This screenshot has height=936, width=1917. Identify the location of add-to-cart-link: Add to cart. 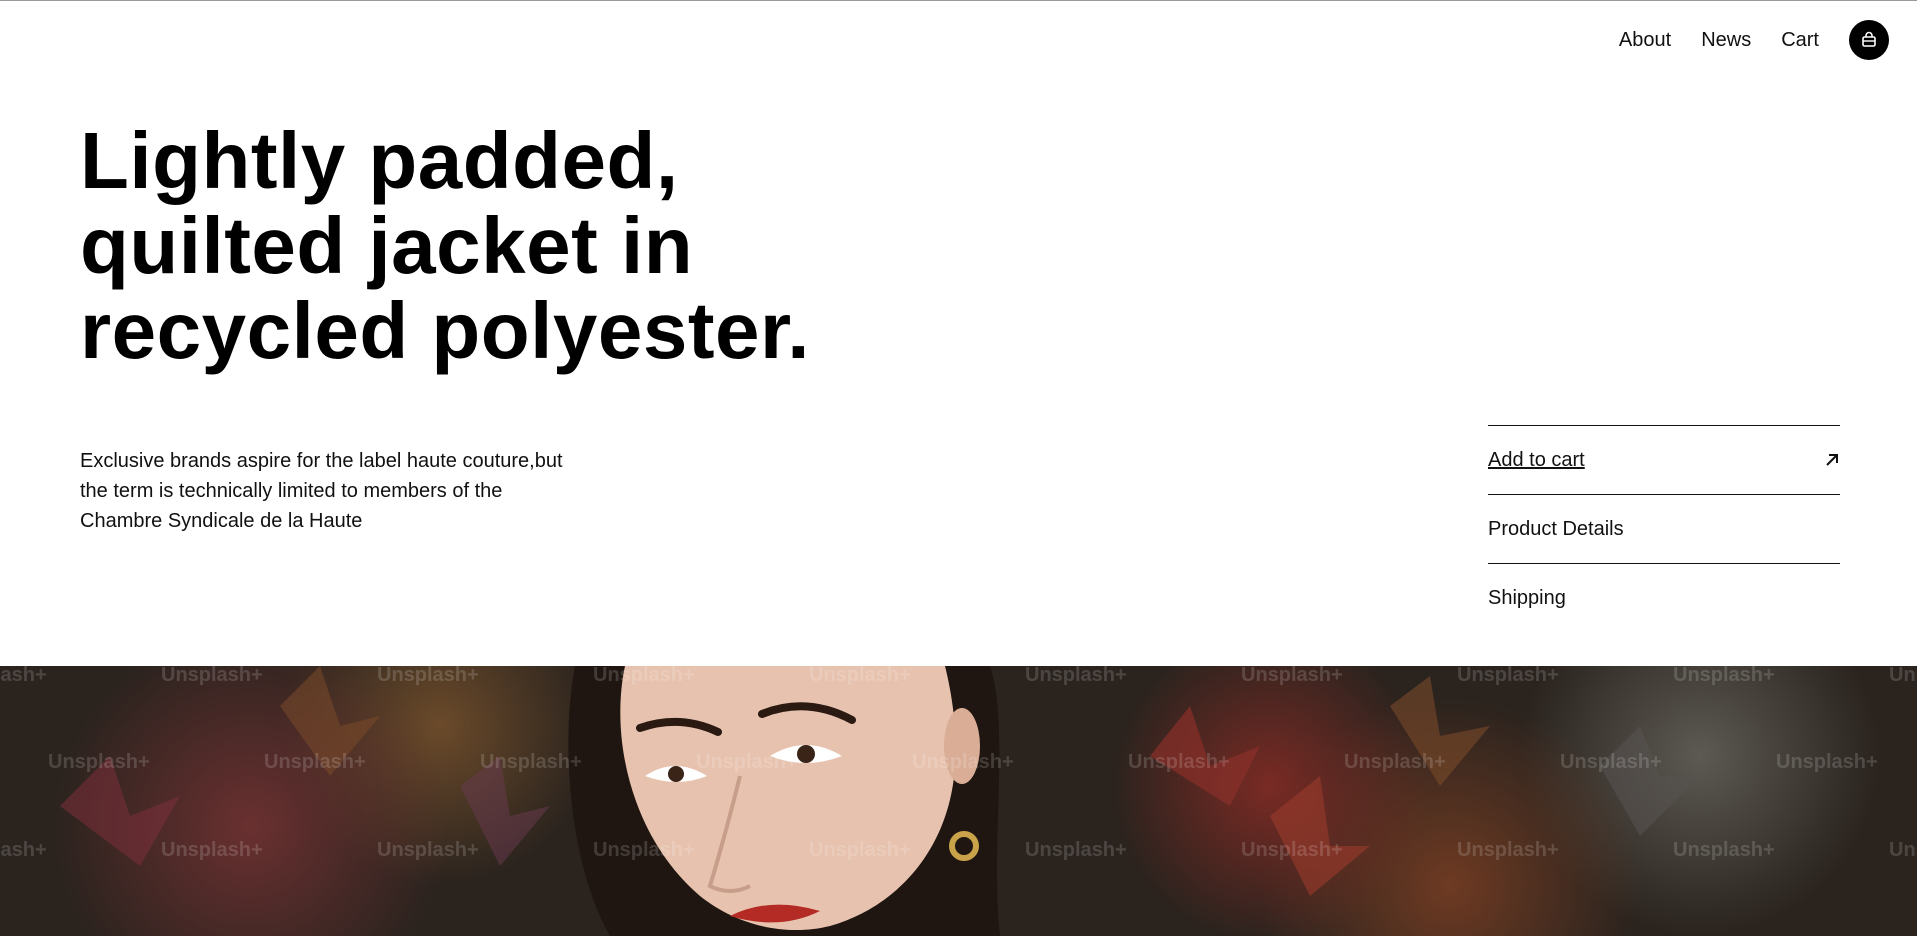
(1536, 460).